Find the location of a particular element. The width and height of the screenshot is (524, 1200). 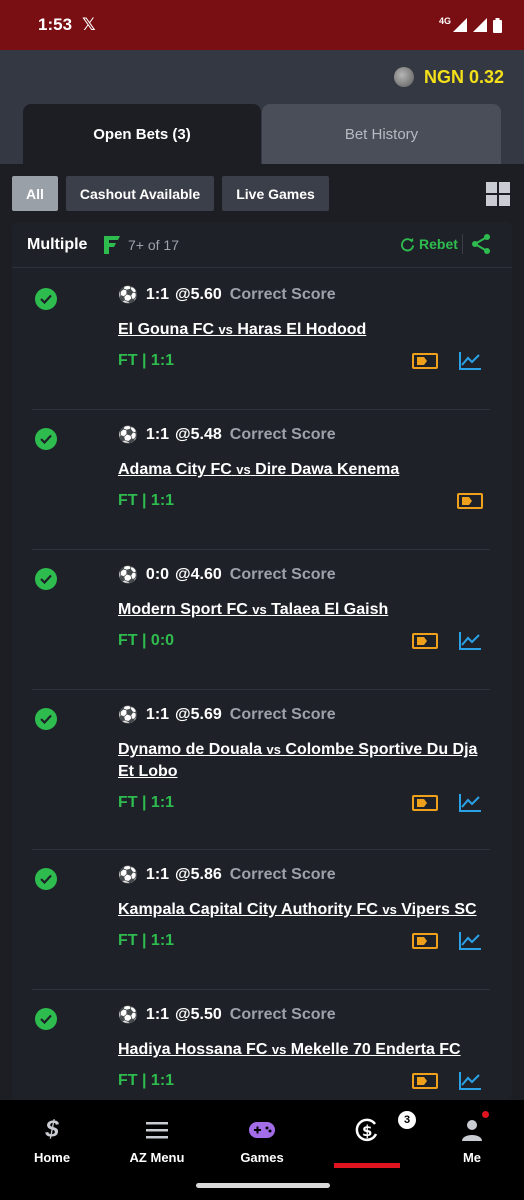

away-team: Dire Dawa Kenema is located at coordinates (327, 469).